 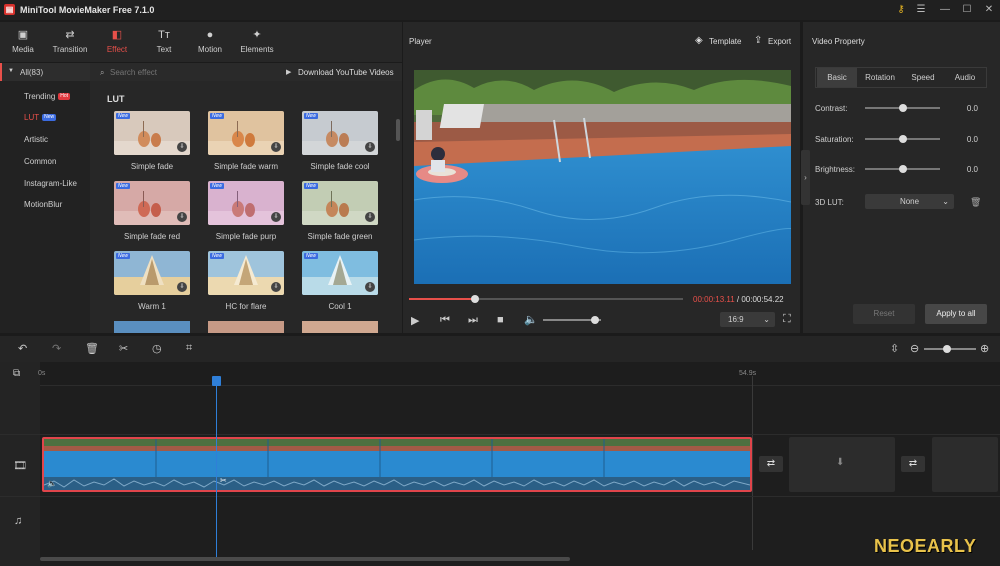 I want to click on template-button: Template, so click(x=725, y=41).